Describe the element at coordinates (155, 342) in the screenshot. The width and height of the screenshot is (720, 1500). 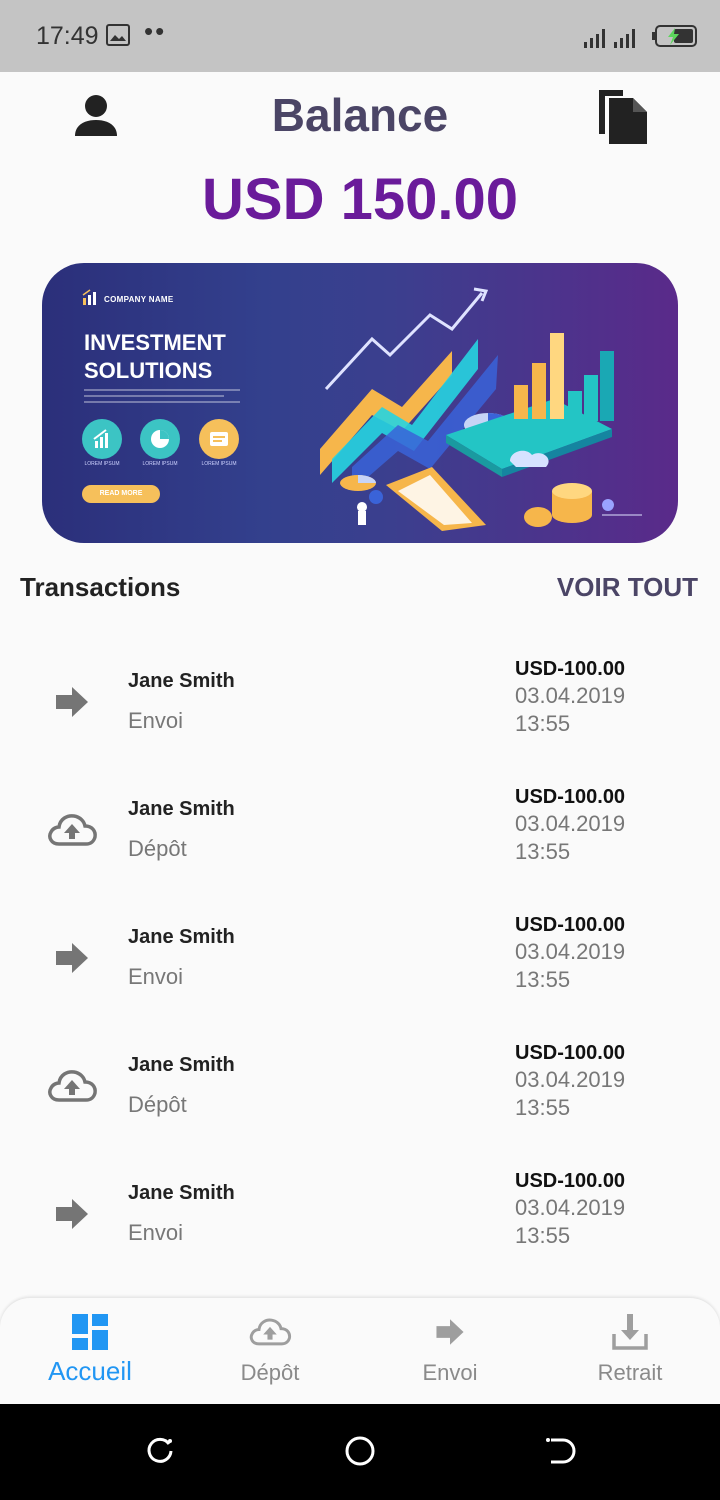
I see `banner-title-line1: INVESTMENT` at that location.